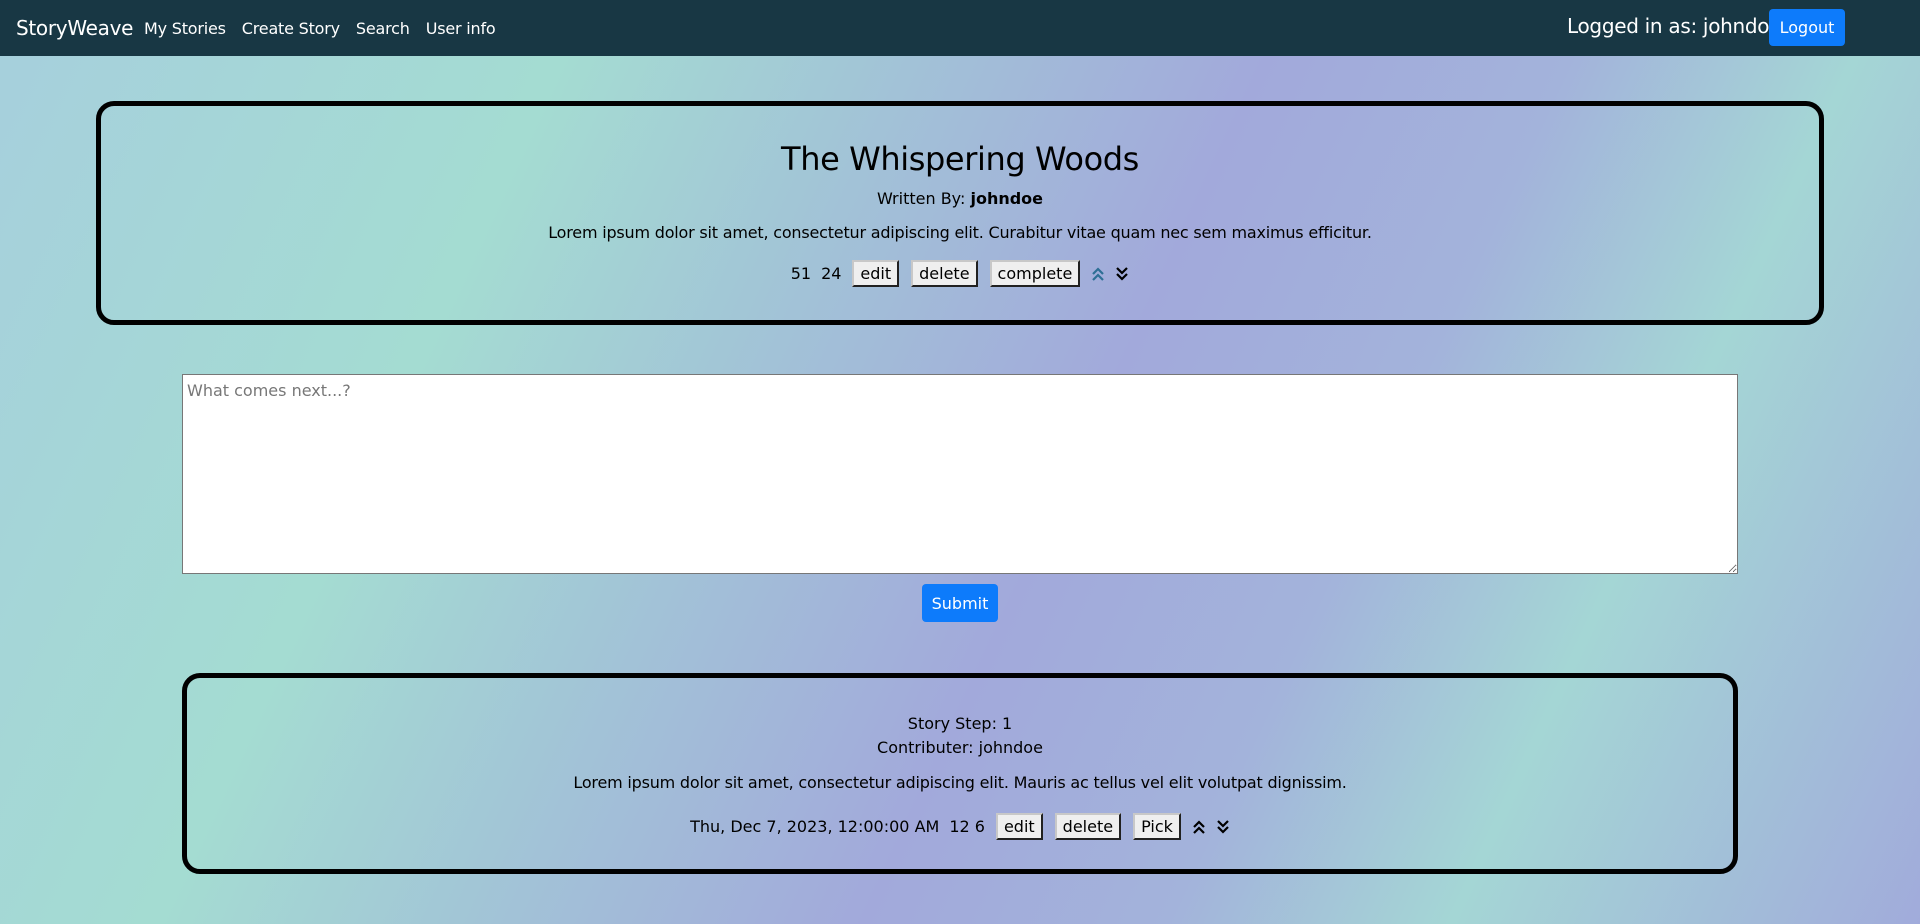 This screenshot has width=1920, height=924. Describe the element at coordinates (944, 273) in the screenshot. I see `story-delete-button: delete` at that location.